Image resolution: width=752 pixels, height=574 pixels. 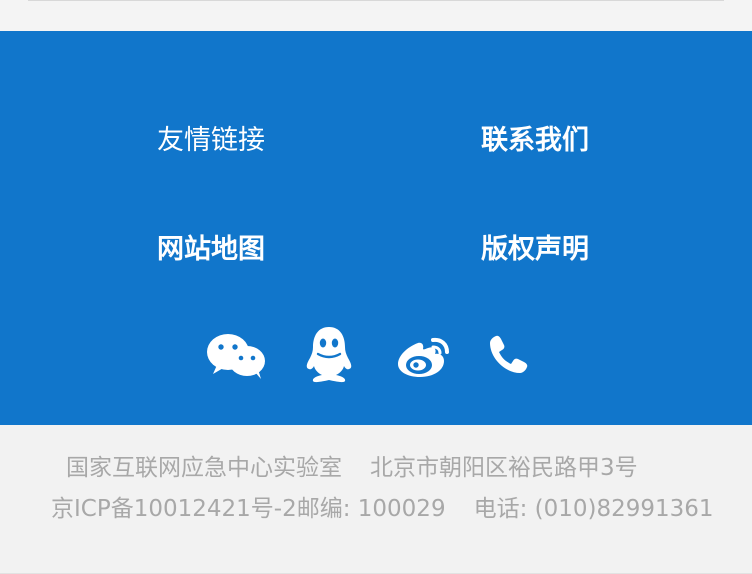 What do you see at coordinates (174, 509) in the screenshot?
I see `icp-registration: 京ICP备10012421号-2` at bounding box center [174, 509].